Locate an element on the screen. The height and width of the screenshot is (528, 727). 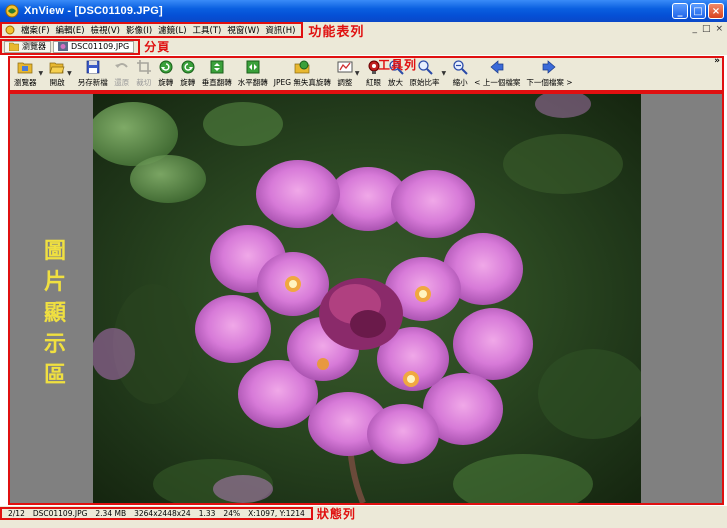
menu-image: 影像(I) is located at coordinates (139, 30).